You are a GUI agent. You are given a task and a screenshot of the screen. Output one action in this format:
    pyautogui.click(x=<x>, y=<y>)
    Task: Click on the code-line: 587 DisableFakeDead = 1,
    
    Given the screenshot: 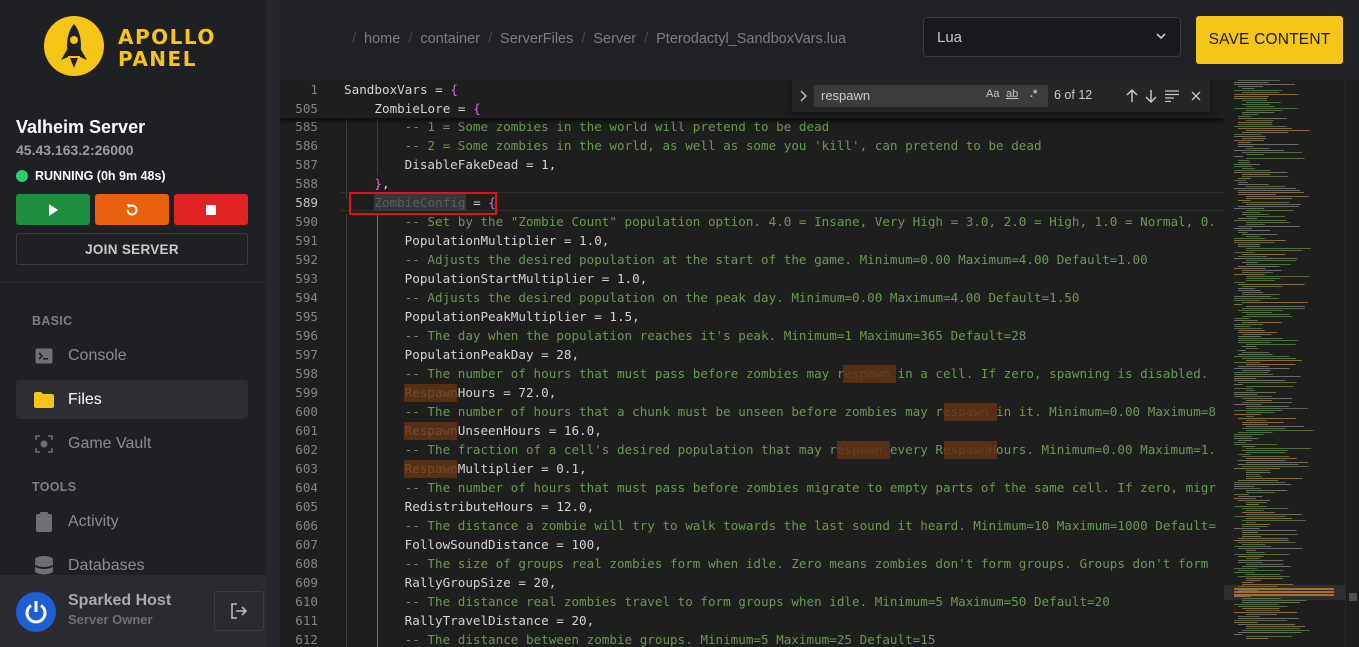 What is the action you would take?
    pyautogui.click(x=752, y=164)
    